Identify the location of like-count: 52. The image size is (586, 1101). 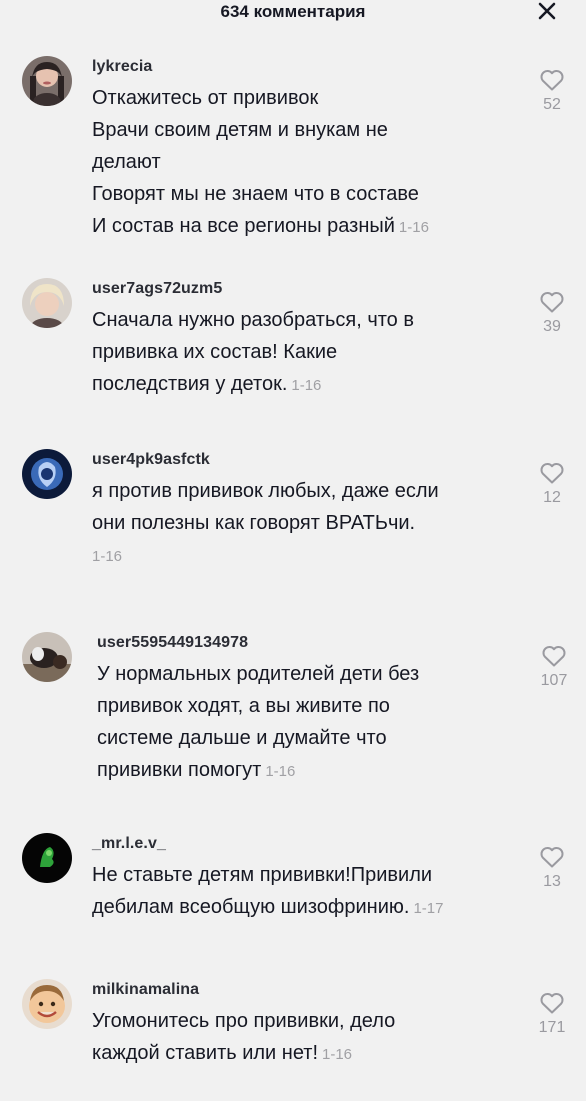
(552, 104).